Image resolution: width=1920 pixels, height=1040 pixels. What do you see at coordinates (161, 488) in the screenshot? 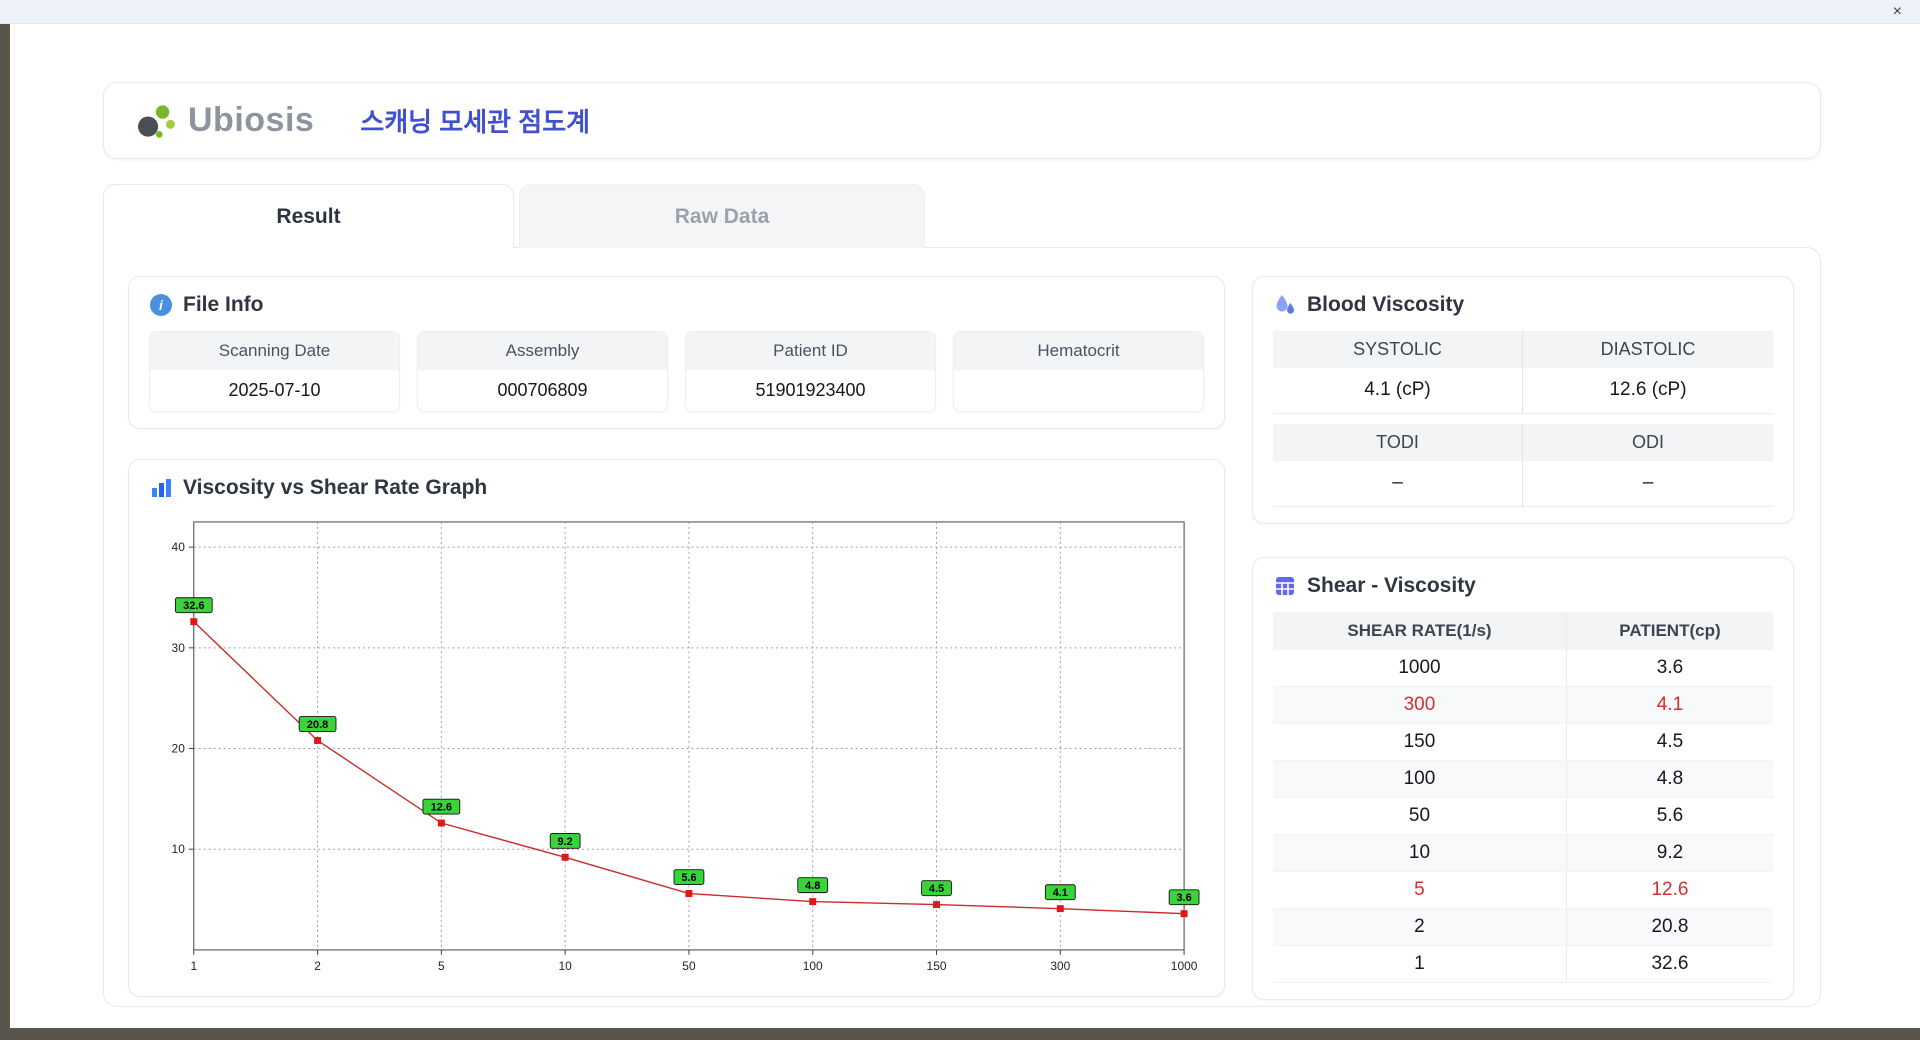
I see `bar-chart-icon` at bounding box center [161, 488].